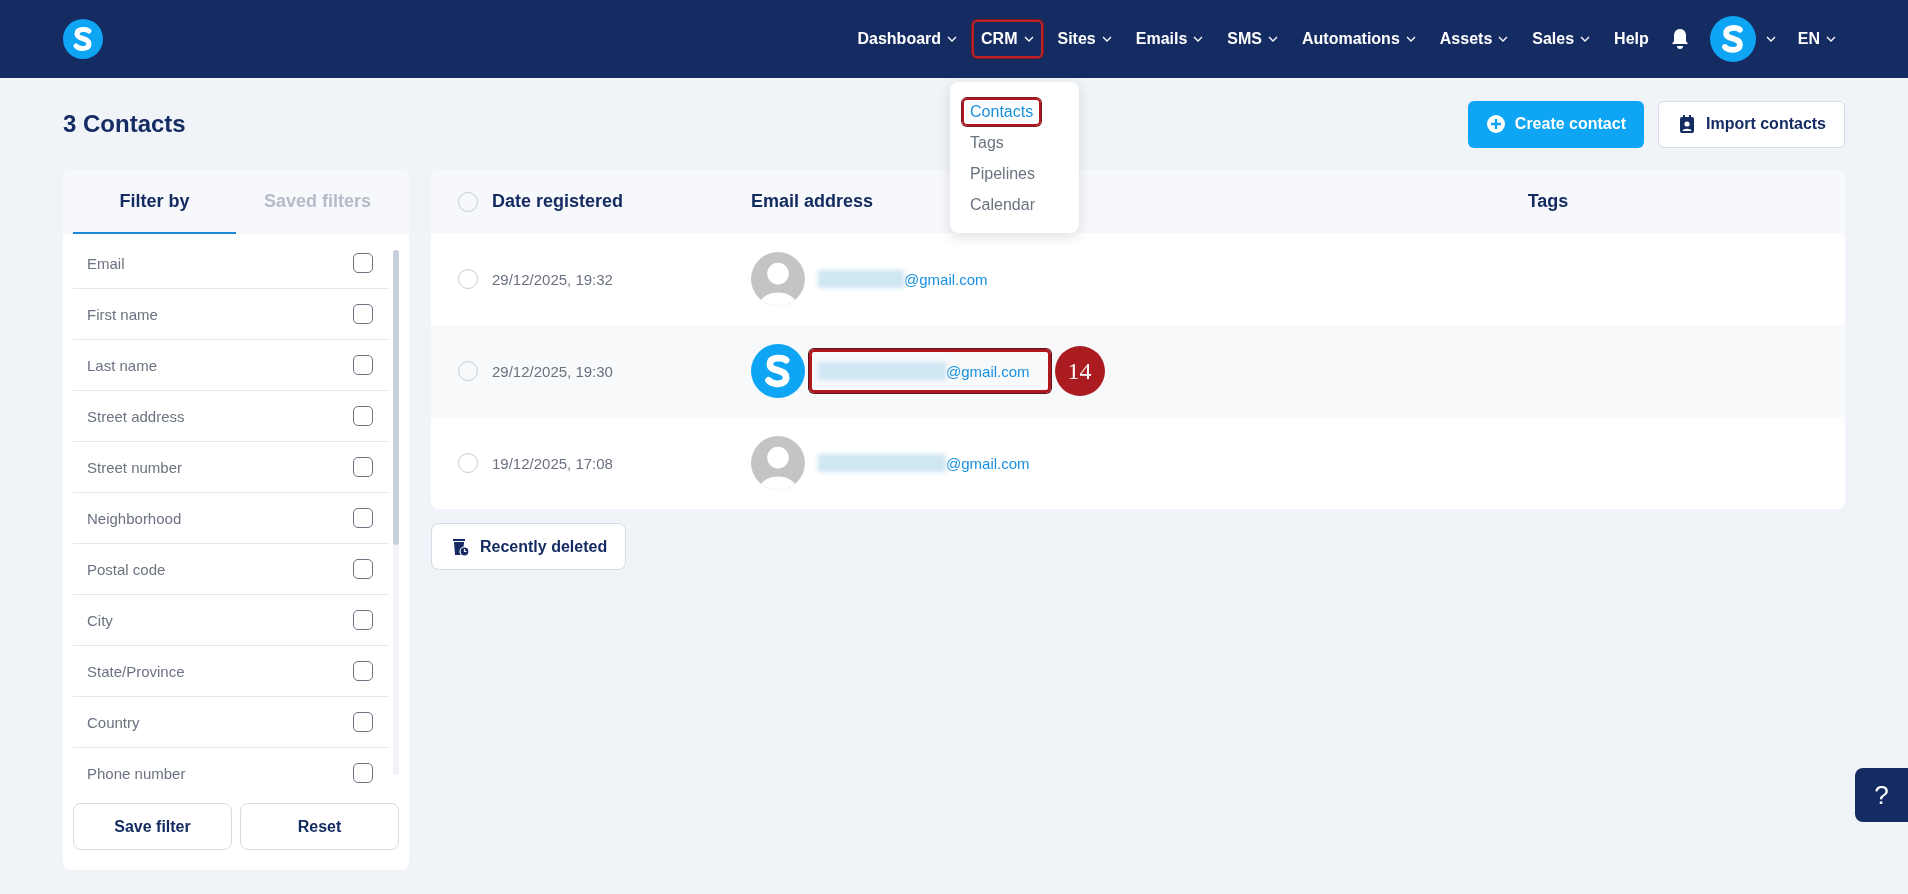 The height and width of the screenshot is (894, 1908). I want to click on filter-field-label: Street address, so click(136, 416).